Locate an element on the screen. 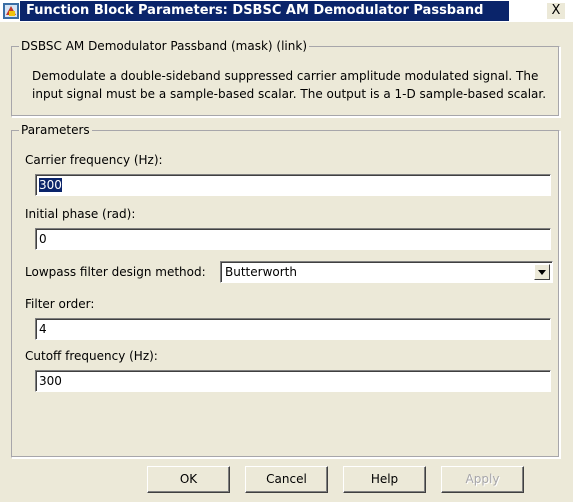 This screenshot has height=502, width=573. cancel-button: Cancel is located at coordinates (286, 479).